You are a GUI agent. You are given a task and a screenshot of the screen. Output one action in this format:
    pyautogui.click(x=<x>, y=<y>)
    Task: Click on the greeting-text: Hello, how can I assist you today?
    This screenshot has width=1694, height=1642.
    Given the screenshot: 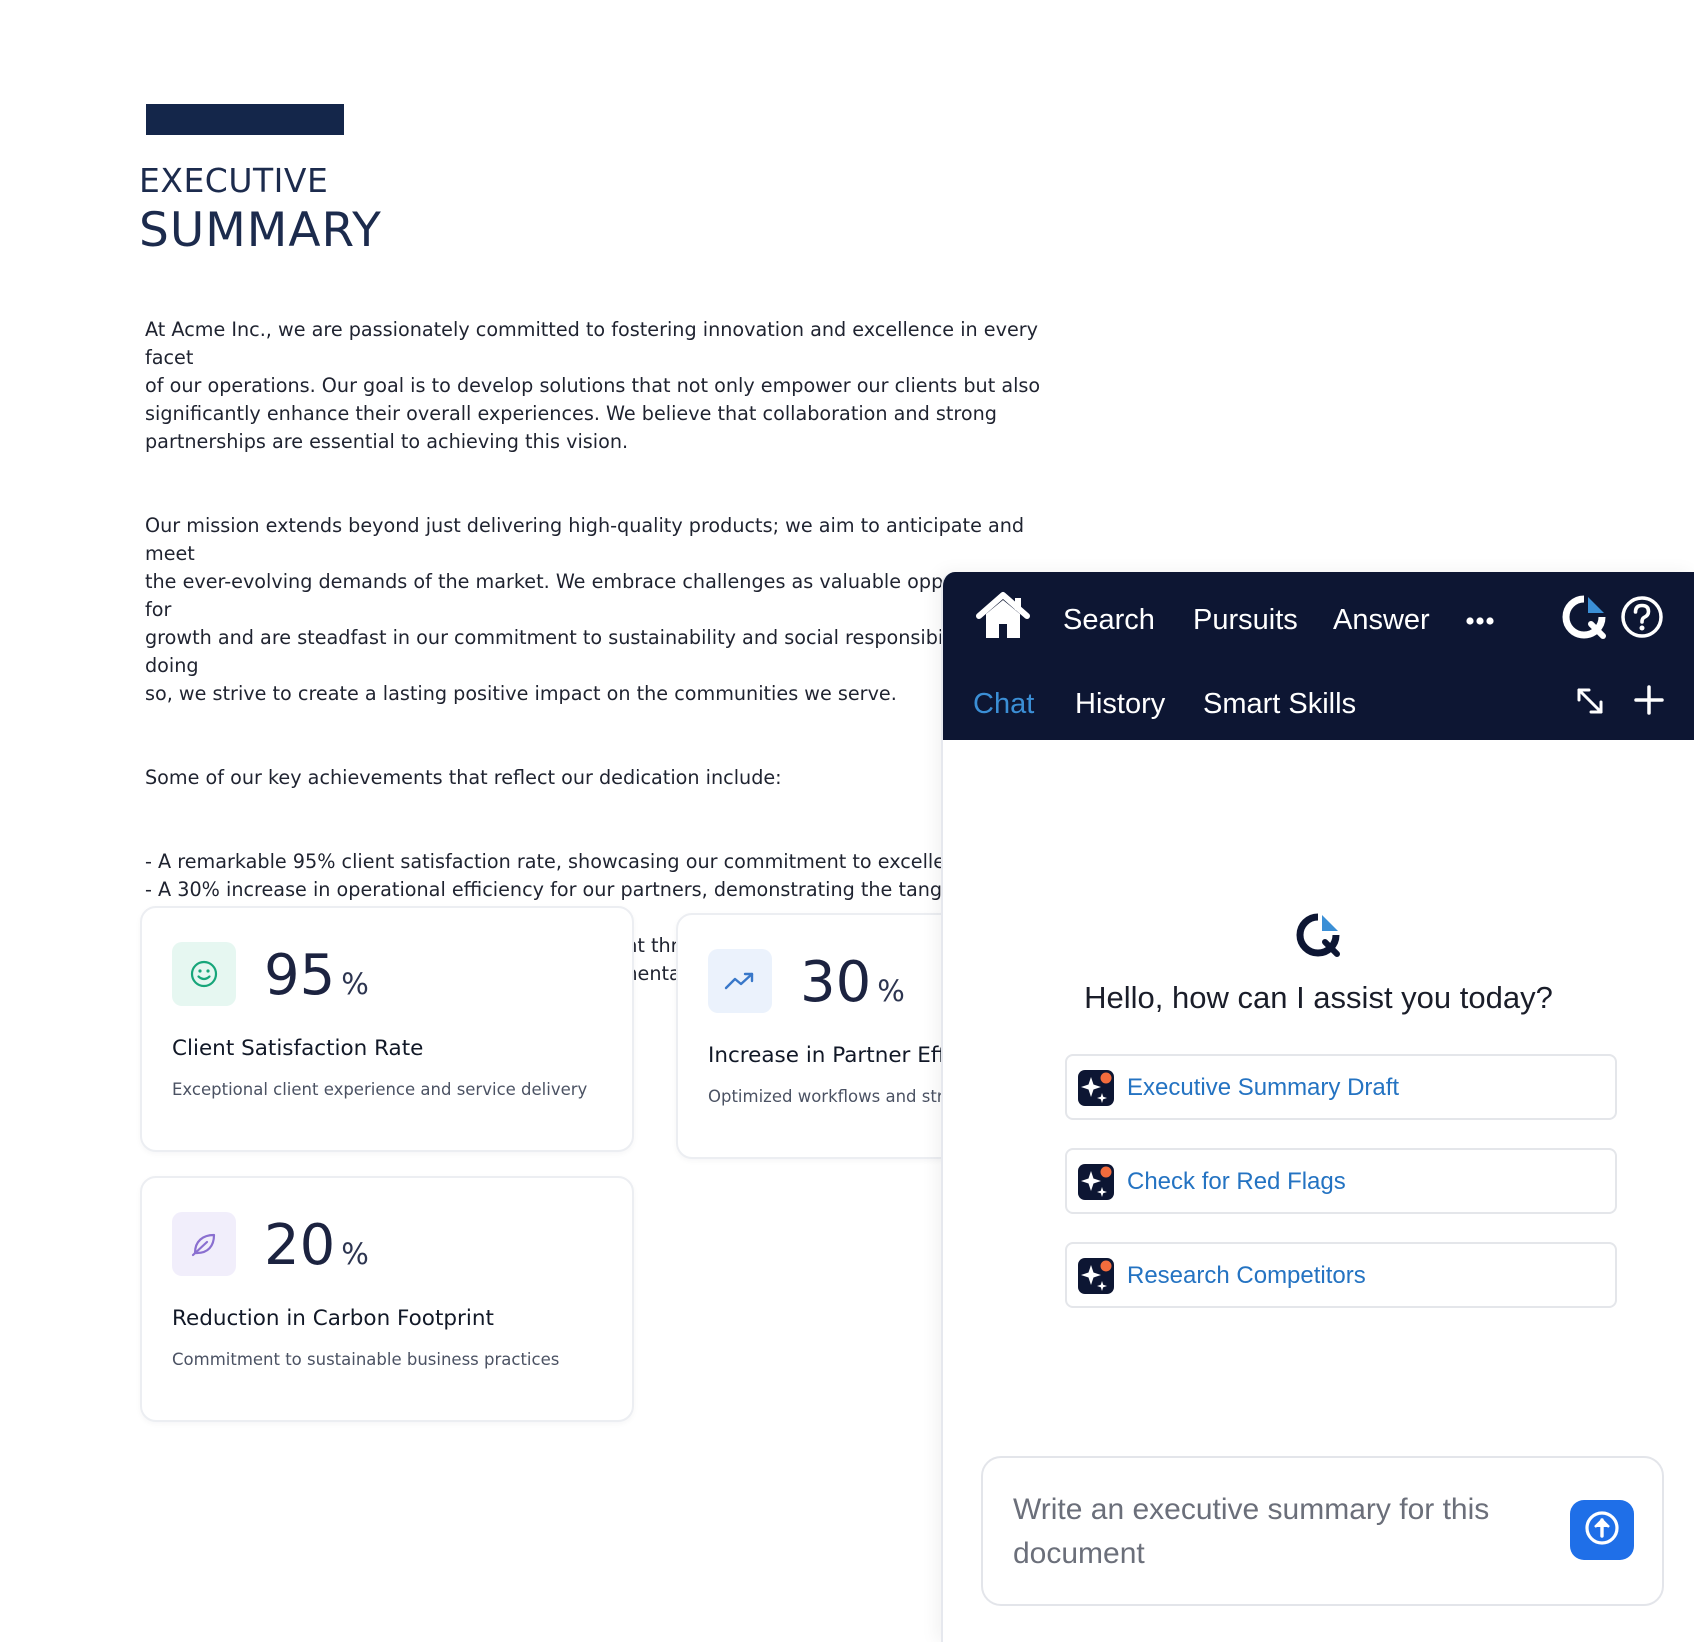 What is the action you would take?
    pyautogui.click(x=1318, y=997)
    